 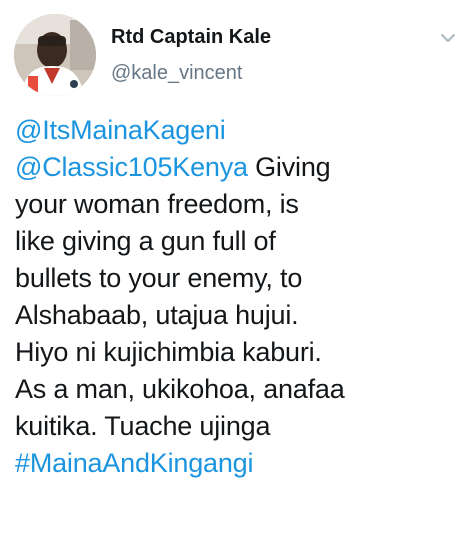 I want to click on tweet-line: #MainaAndKingangi, so click(x=235, y=463).